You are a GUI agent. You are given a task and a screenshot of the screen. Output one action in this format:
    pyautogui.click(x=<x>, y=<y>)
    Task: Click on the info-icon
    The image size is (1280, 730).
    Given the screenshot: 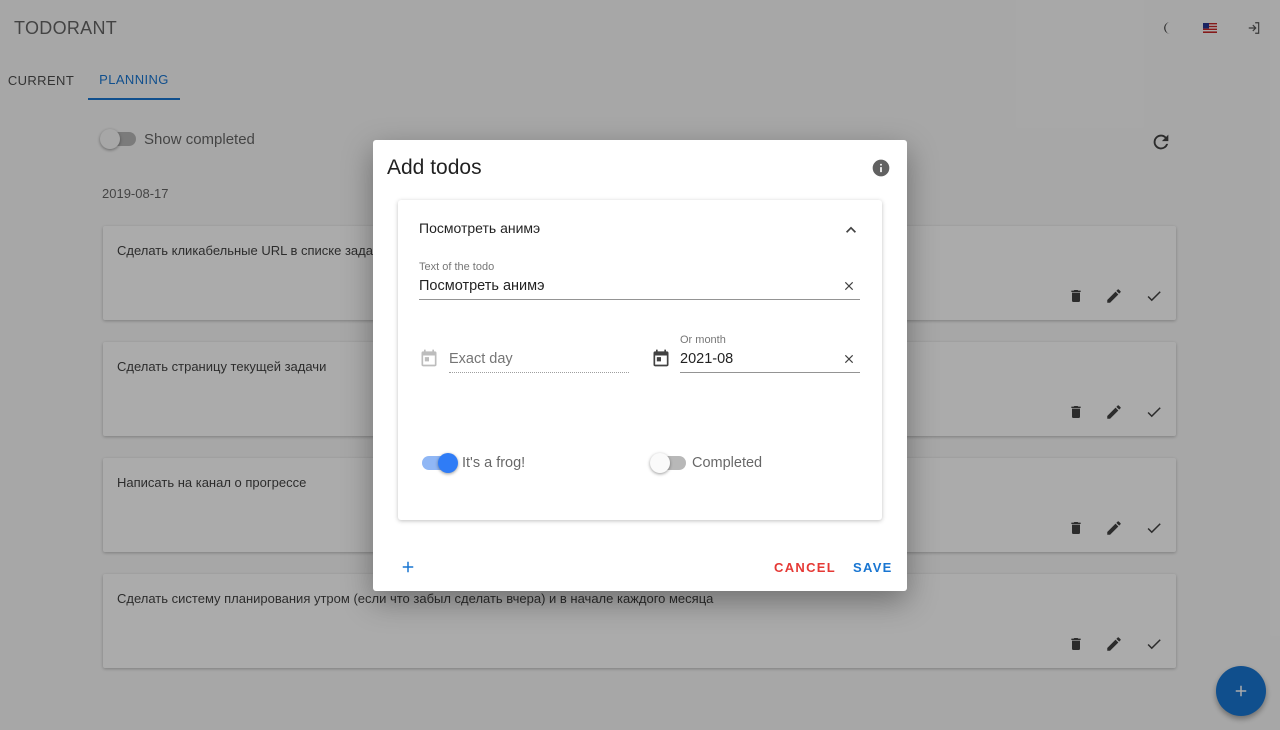 What is the action you would take?
    pyautogui.click(x=881, y=168)
    